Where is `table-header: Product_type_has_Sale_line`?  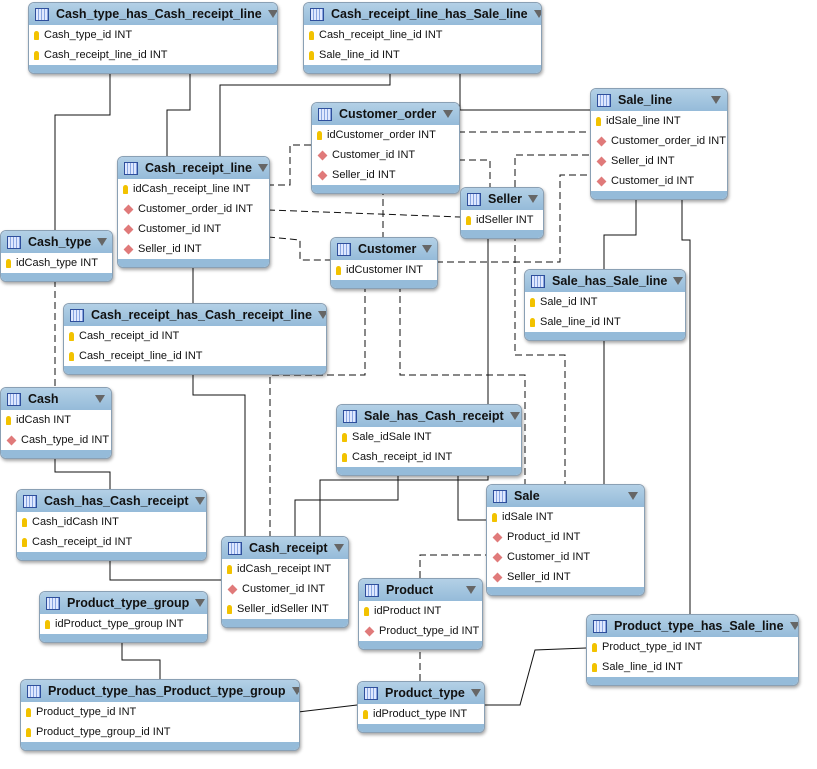
table-header: Product_type_has_Sale_line is located at coordinates (692, 626).